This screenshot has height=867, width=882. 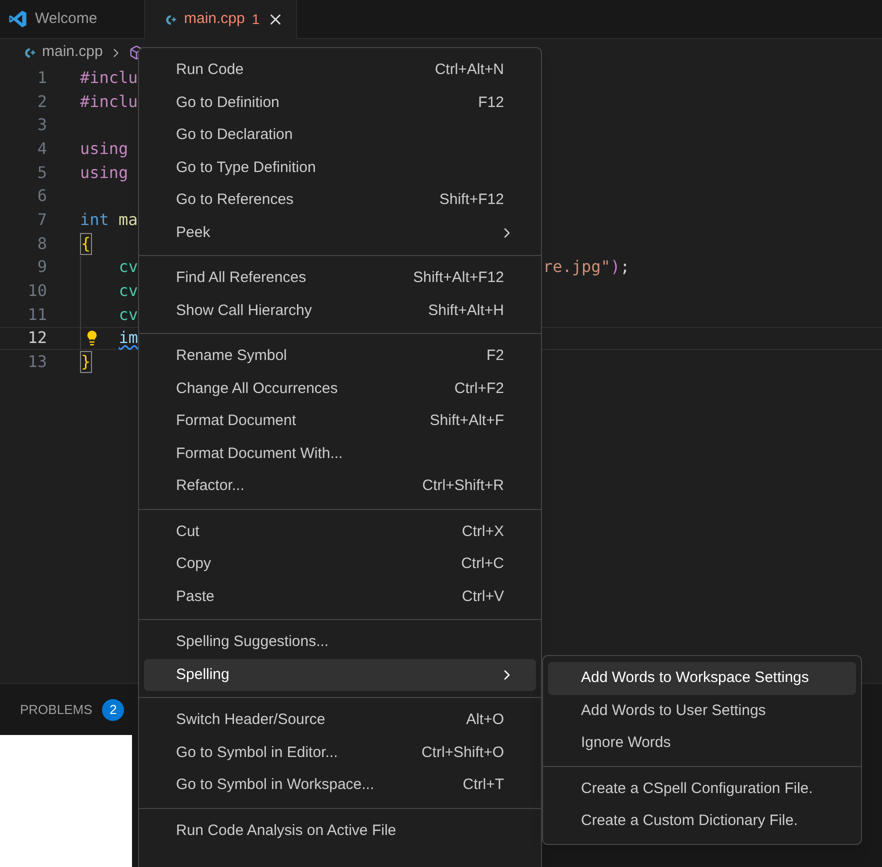 What do you see at coordinates (221, 19) in the screenshot?
I see `editor-tab: main.cpp 1` at bounding box center [221, 19].